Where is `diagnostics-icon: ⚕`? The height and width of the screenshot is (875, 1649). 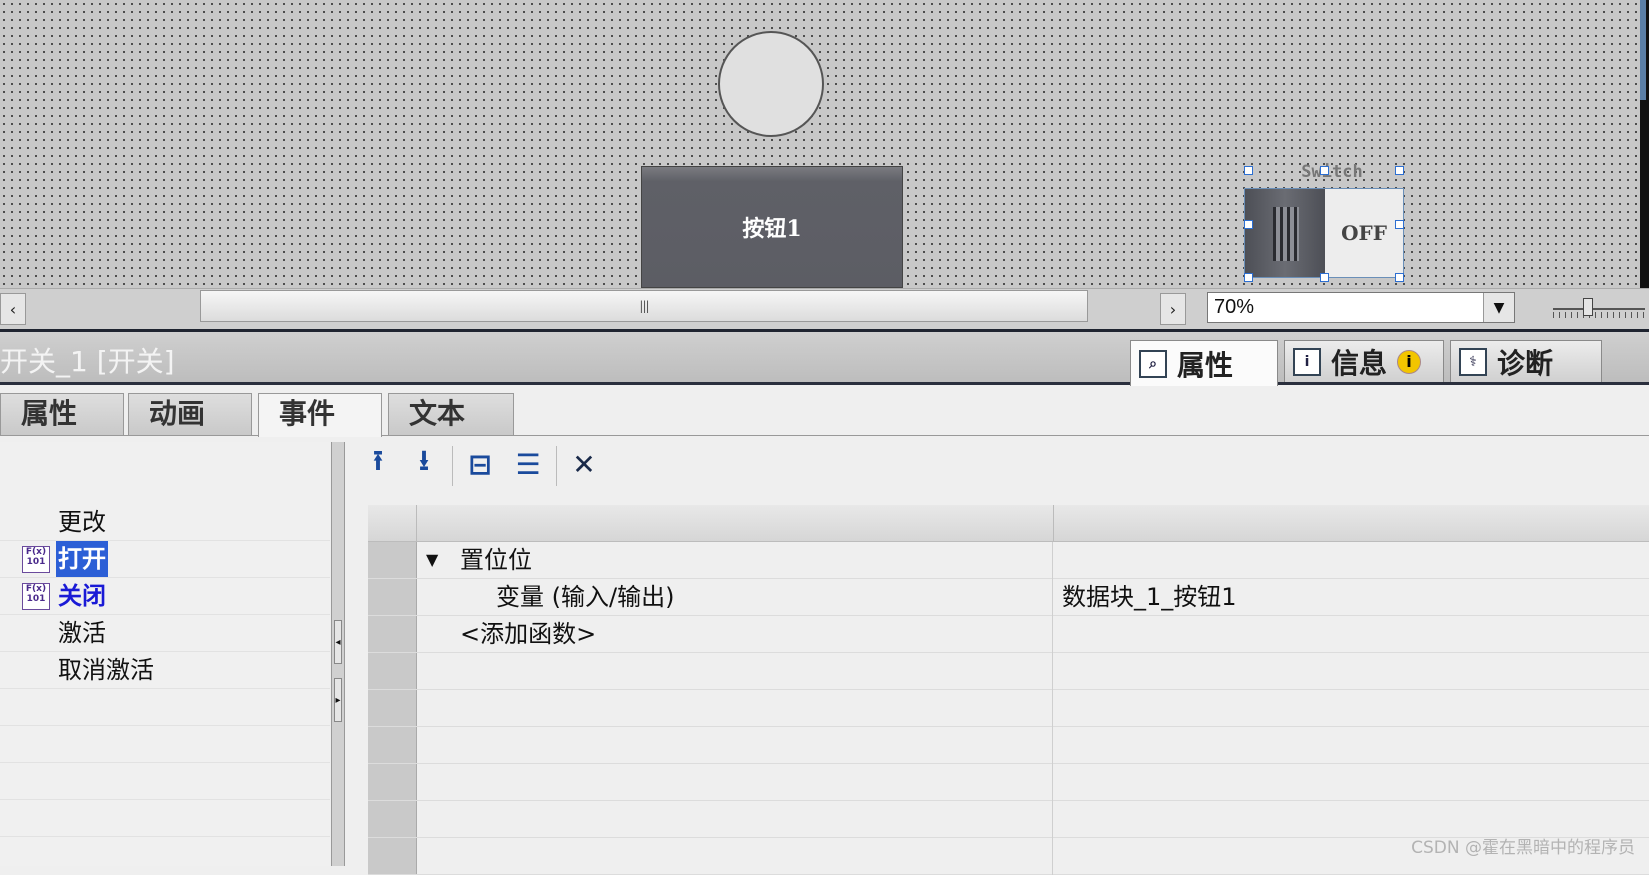 diagnostics-icon: ⚕ is located at coordinates (1473, 361).